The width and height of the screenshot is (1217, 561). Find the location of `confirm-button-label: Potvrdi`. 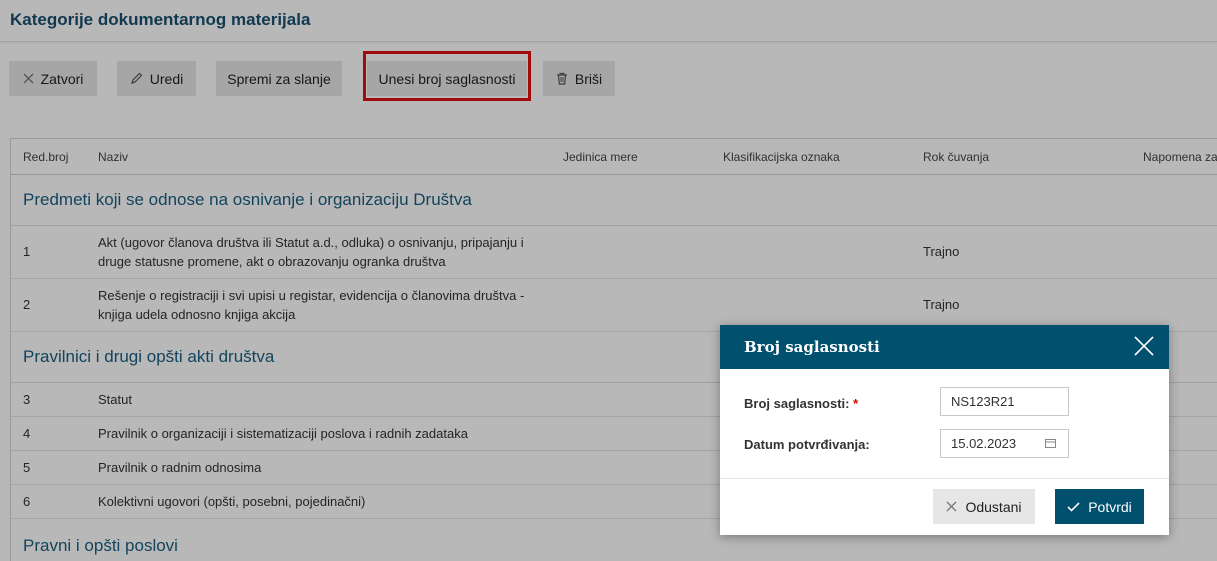

confirm-button-label: Potvrdi is located at coordinates (1110, 506).